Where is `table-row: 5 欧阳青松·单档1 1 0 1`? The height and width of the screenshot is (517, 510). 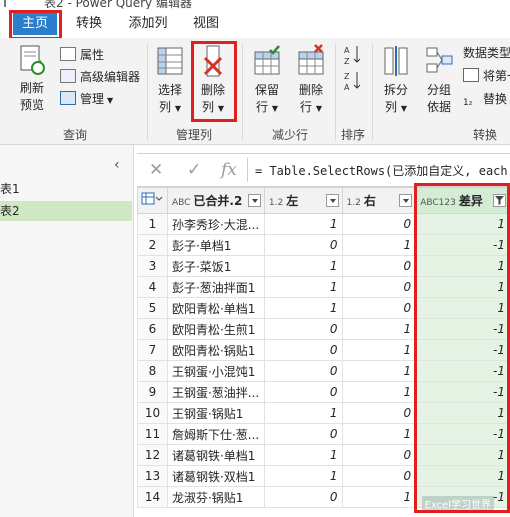
table-row: 5 欧阳青松·单档1 1 0 1 is located at coordinates (323, 308).